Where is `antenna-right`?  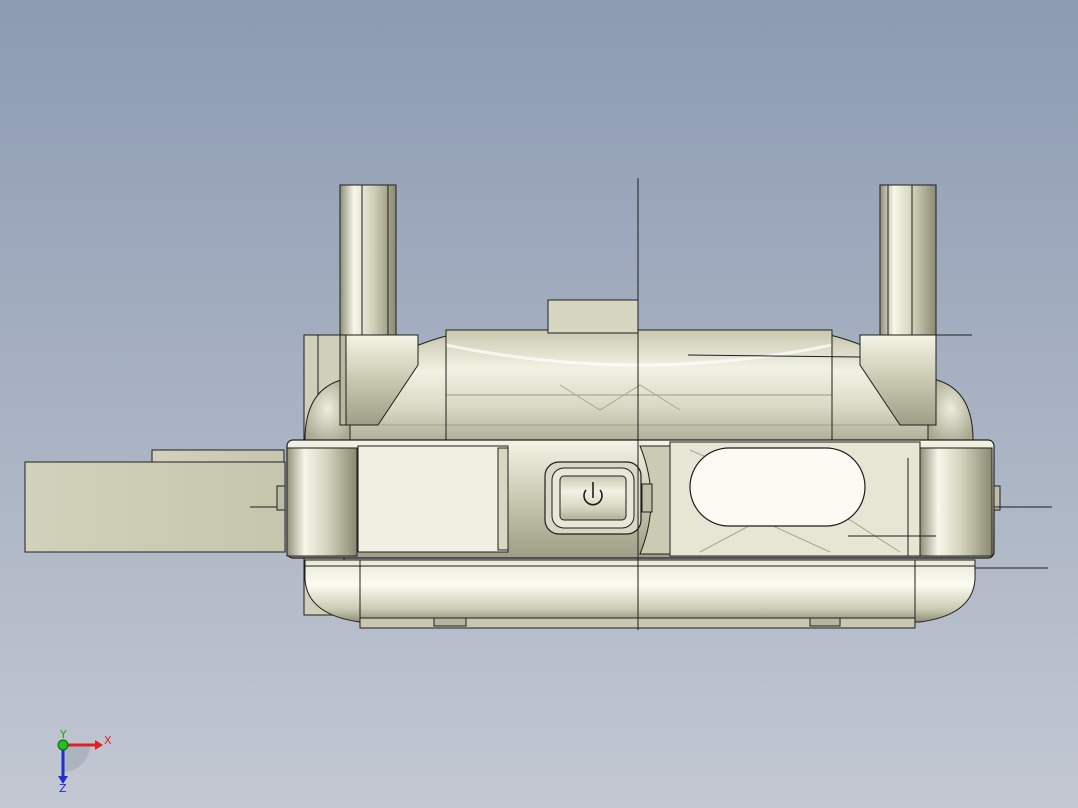 antenna-right is located at coordinates (915, 305).